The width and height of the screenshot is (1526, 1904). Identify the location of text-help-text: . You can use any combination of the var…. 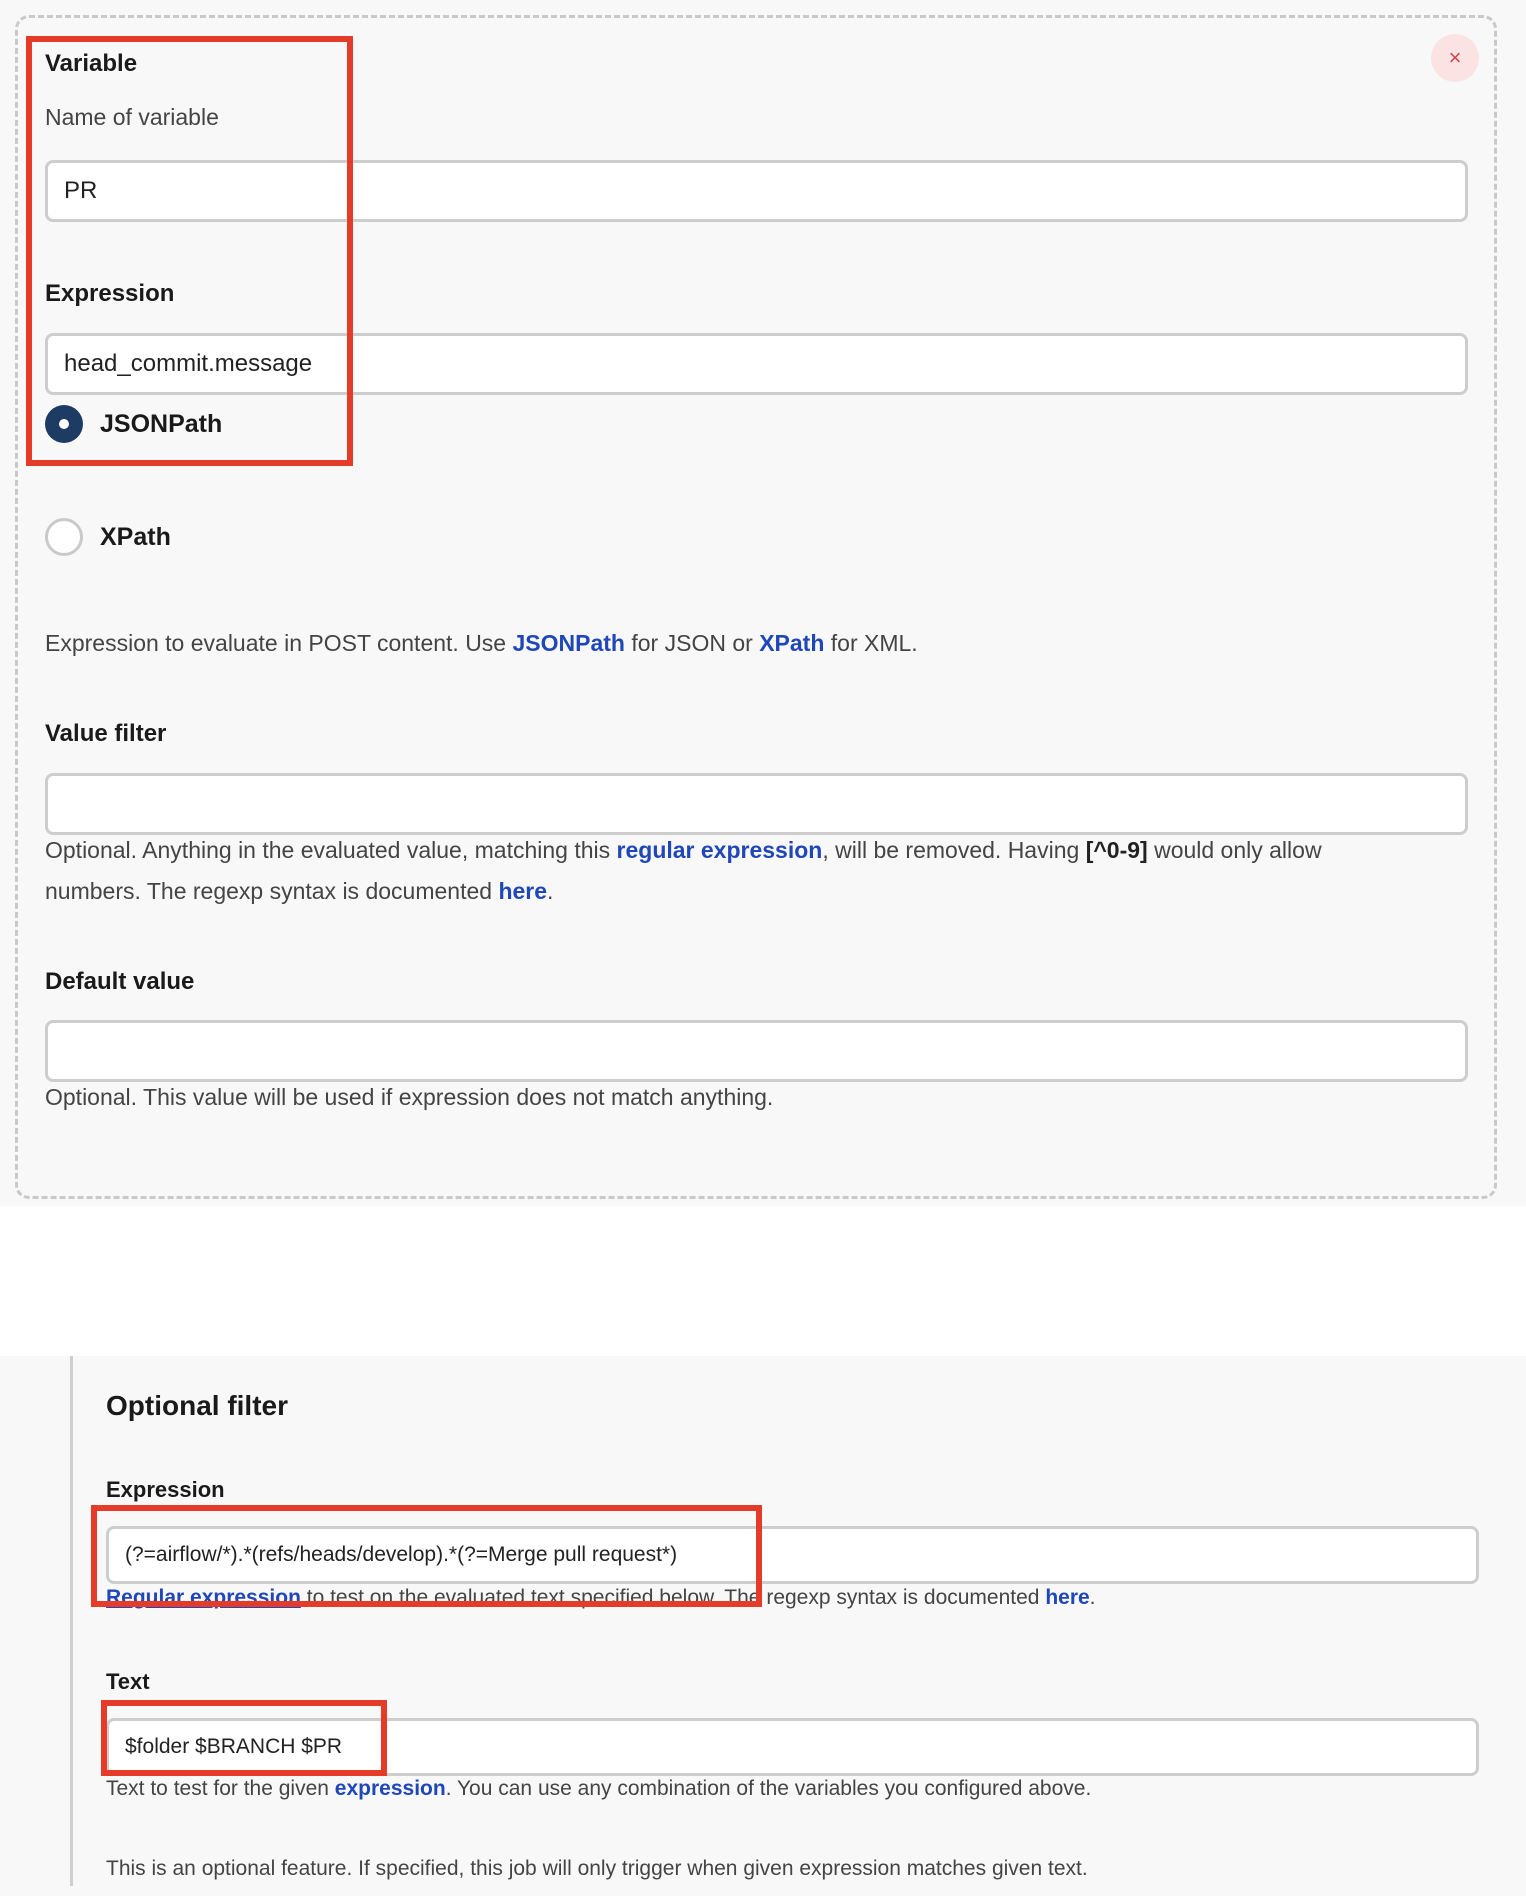
(768, 1788).